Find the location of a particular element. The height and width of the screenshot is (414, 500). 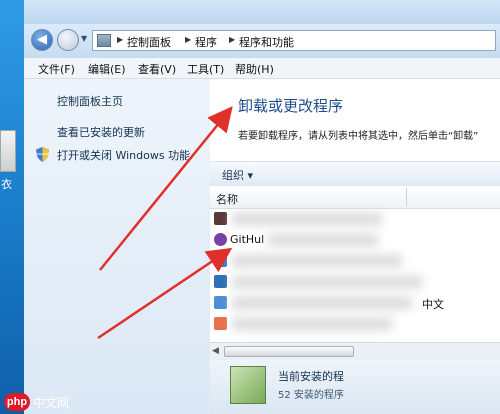

details-pane: 当前安装的程 52 安装的程序 is located at coordinates (355, 387).